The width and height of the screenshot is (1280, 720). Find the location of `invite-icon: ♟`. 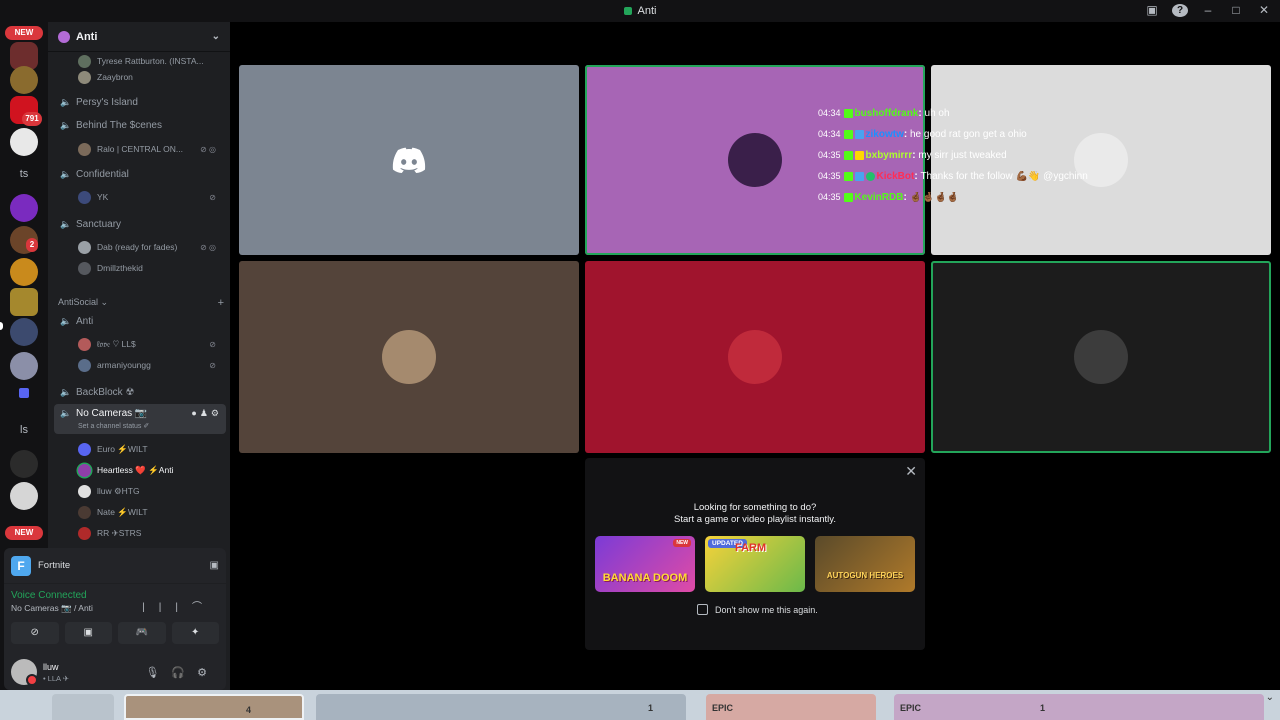

invite-icon: ♟ is located at coordinates (205, 413).